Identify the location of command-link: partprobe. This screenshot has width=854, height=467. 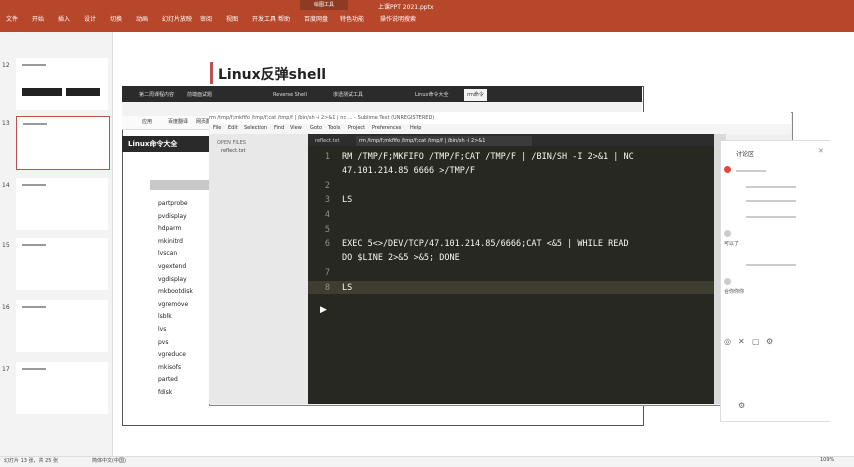
(173, 203).